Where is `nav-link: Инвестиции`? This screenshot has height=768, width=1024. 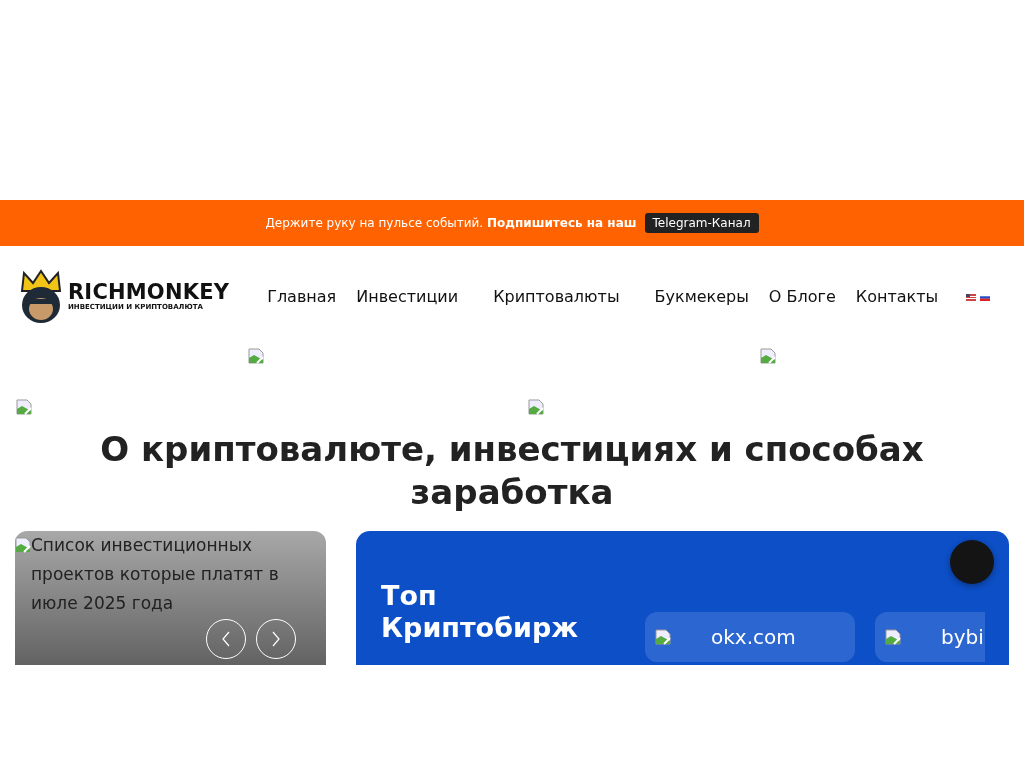 nav-link: Инвестиции is located at coordinates (407, 297).